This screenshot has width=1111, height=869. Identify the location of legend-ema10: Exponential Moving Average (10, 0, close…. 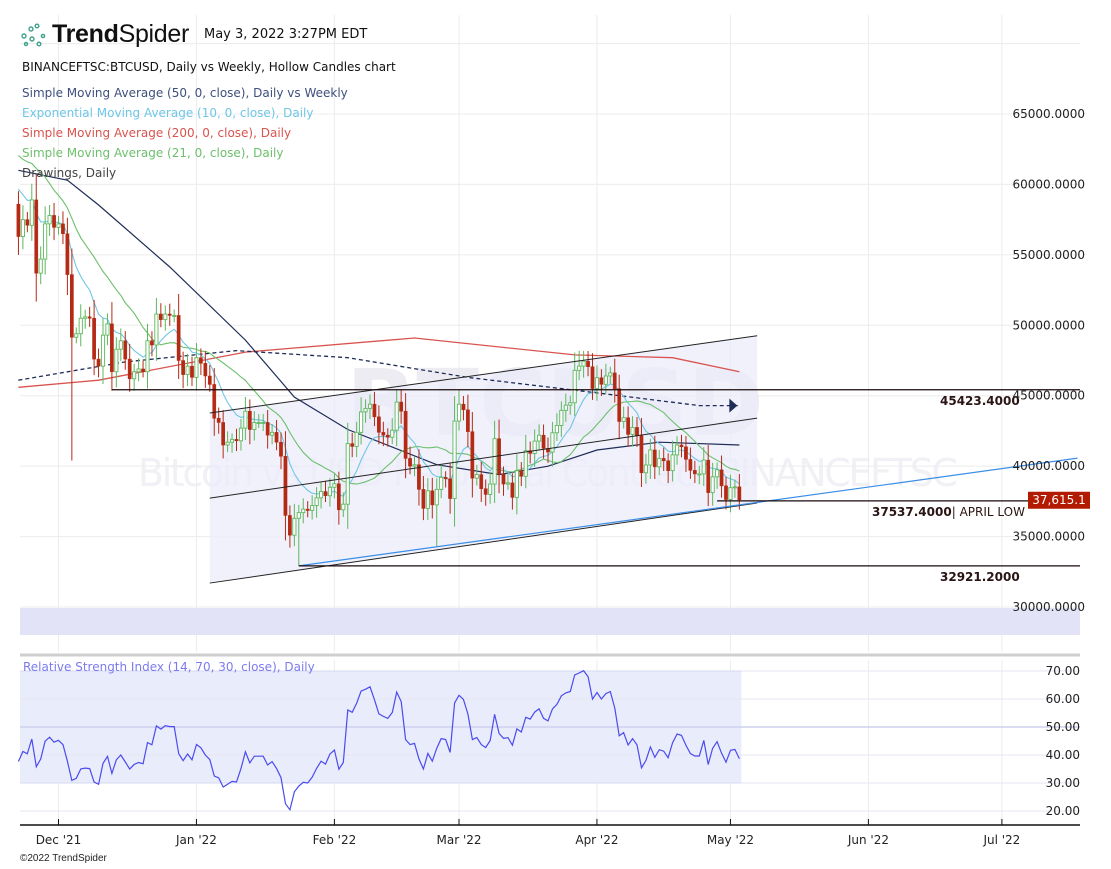
(167, 113).